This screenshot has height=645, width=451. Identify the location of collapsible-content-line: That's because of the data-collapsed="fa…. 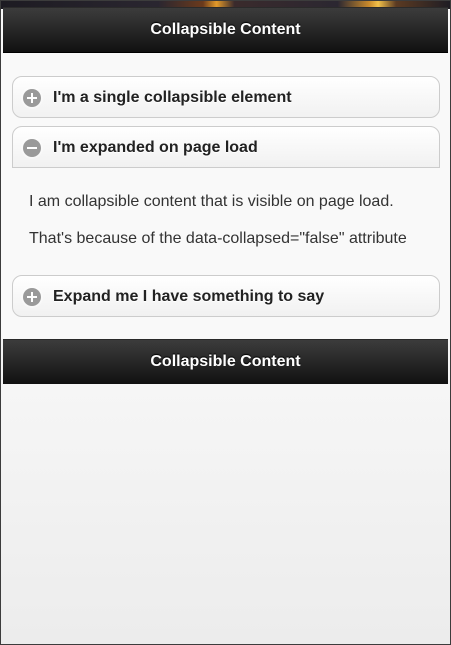
(218, 238).